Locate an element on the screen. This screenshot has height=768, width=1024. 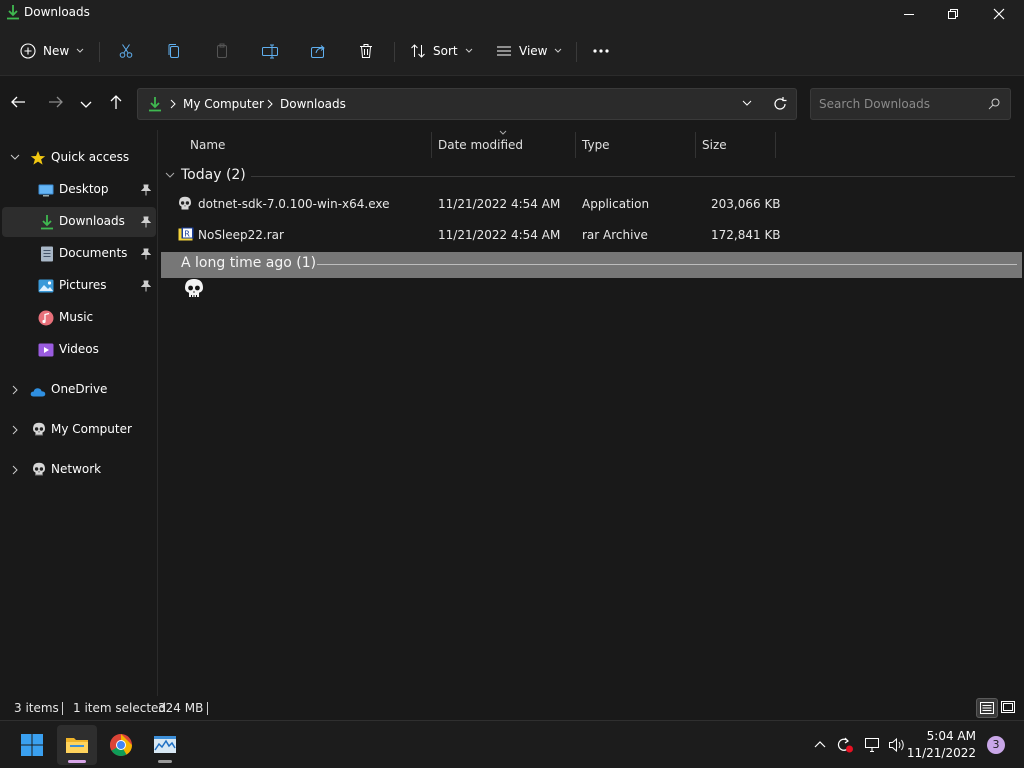
sidebar-item-downloads: Downloads is located at coordinates (79, 222).